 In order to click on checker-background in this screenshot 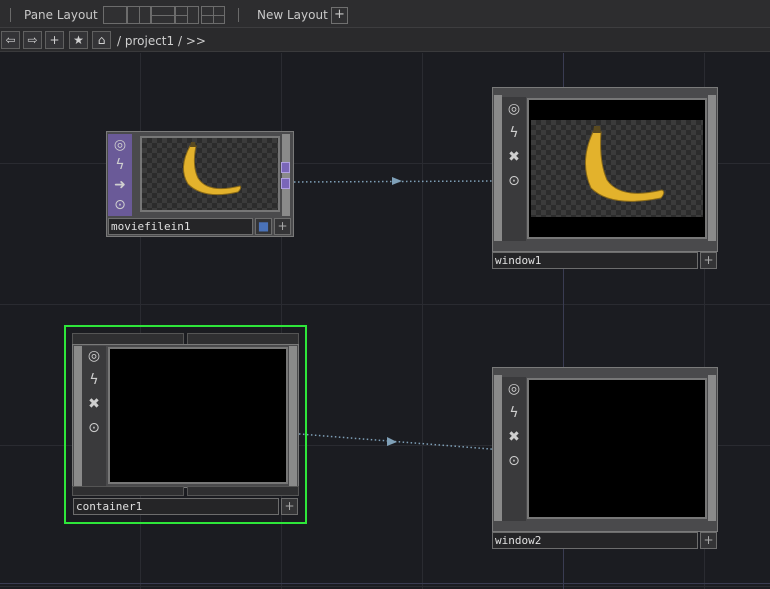, I will do `click(617, 168)`.